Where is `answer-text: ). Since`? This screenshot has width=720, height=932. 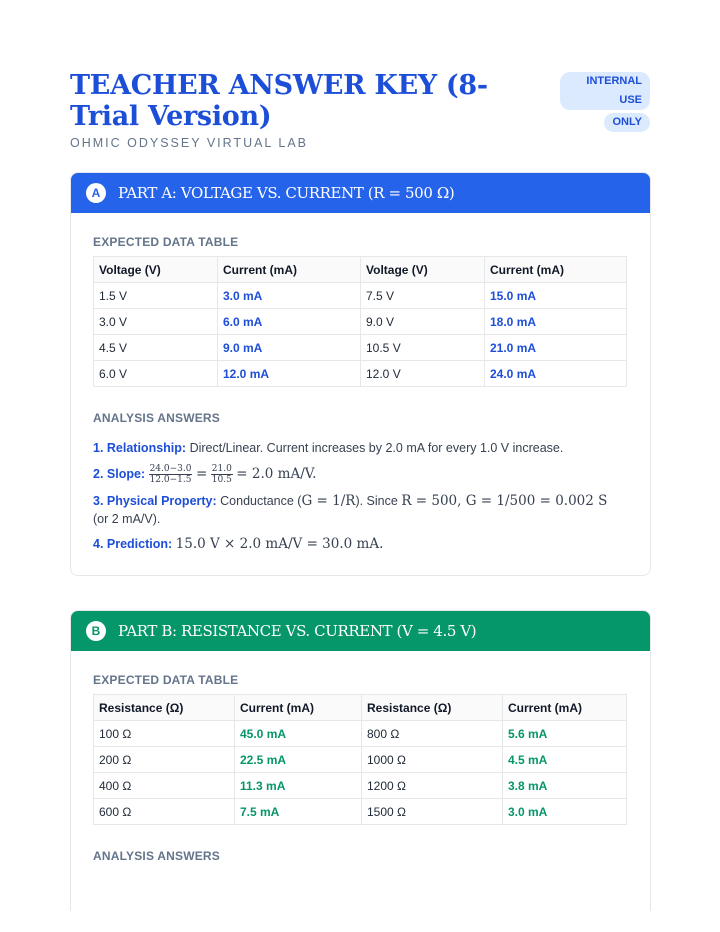 answer-text: ). Since is located at coordinates (378, 501).